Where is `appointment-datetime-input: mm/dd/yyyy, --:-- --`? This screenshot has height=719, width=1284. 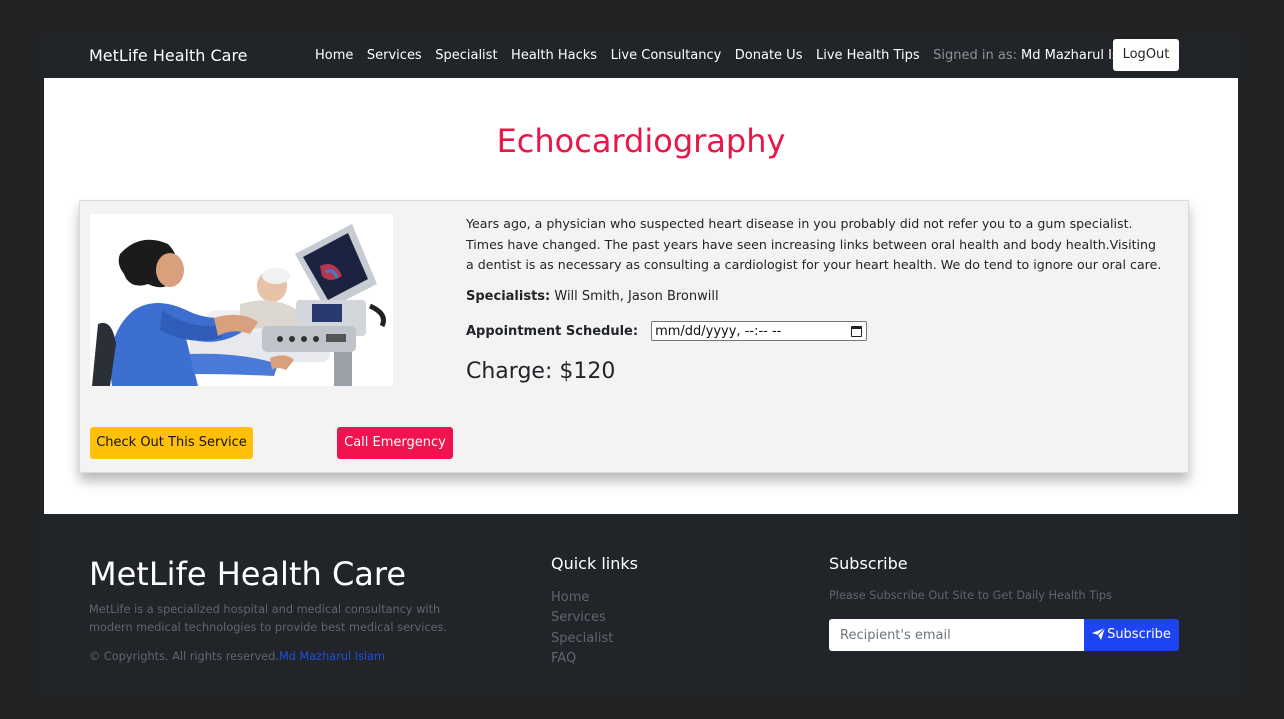 appointment-datetime-input: mm/dd/yyyy, --:-- -- is located at coordinates (759, 331).